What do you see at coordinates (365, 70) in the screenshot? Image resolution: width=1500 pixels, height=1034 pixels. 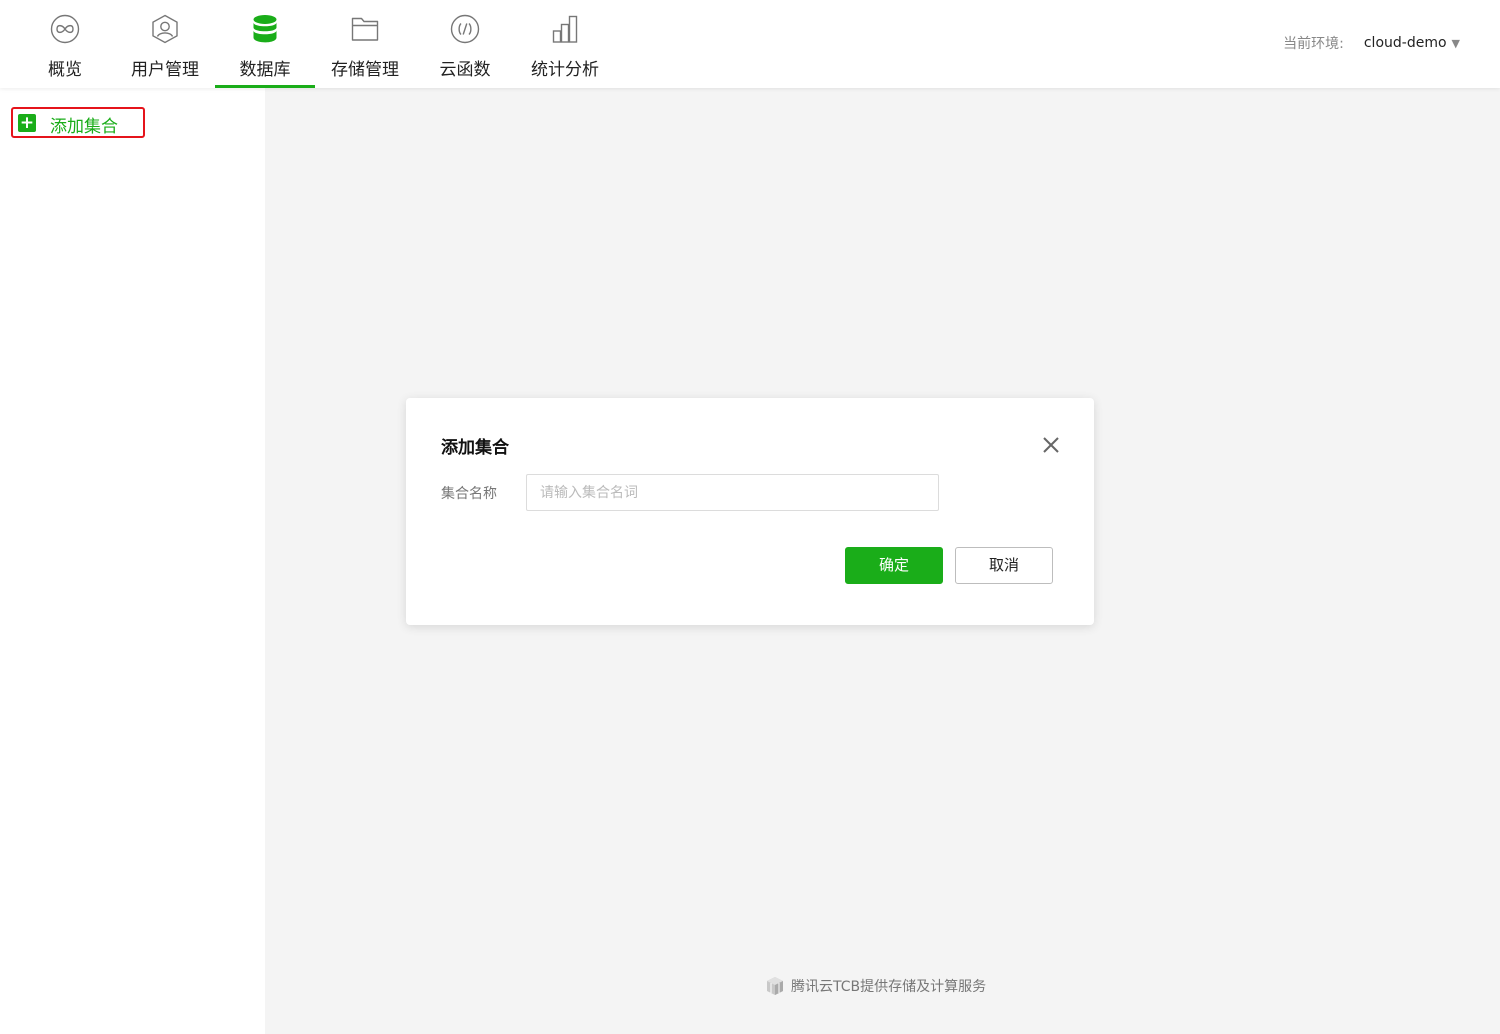 I see `nav-item-label: 存储管理` at bounding box center [365, 70].